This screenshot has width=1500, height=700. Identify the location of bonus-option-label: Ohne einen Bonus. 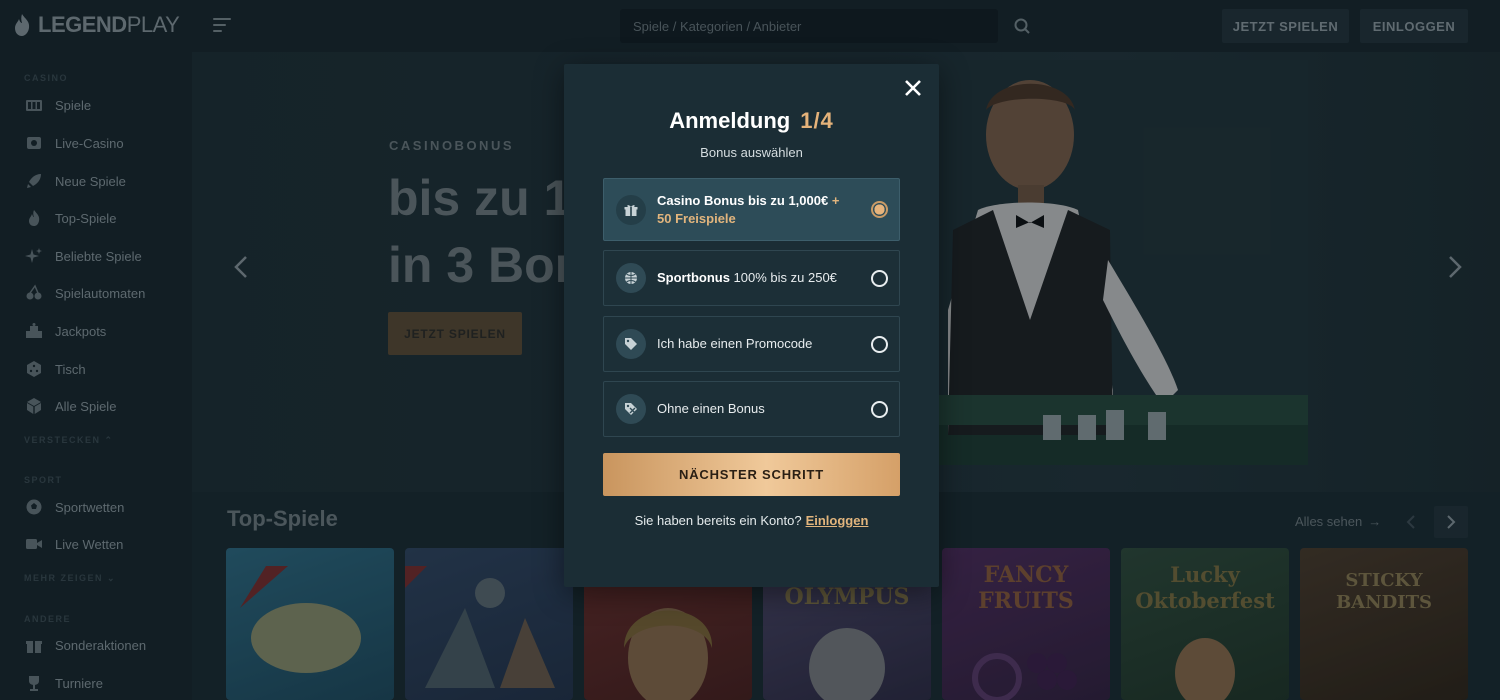
(711, 409).